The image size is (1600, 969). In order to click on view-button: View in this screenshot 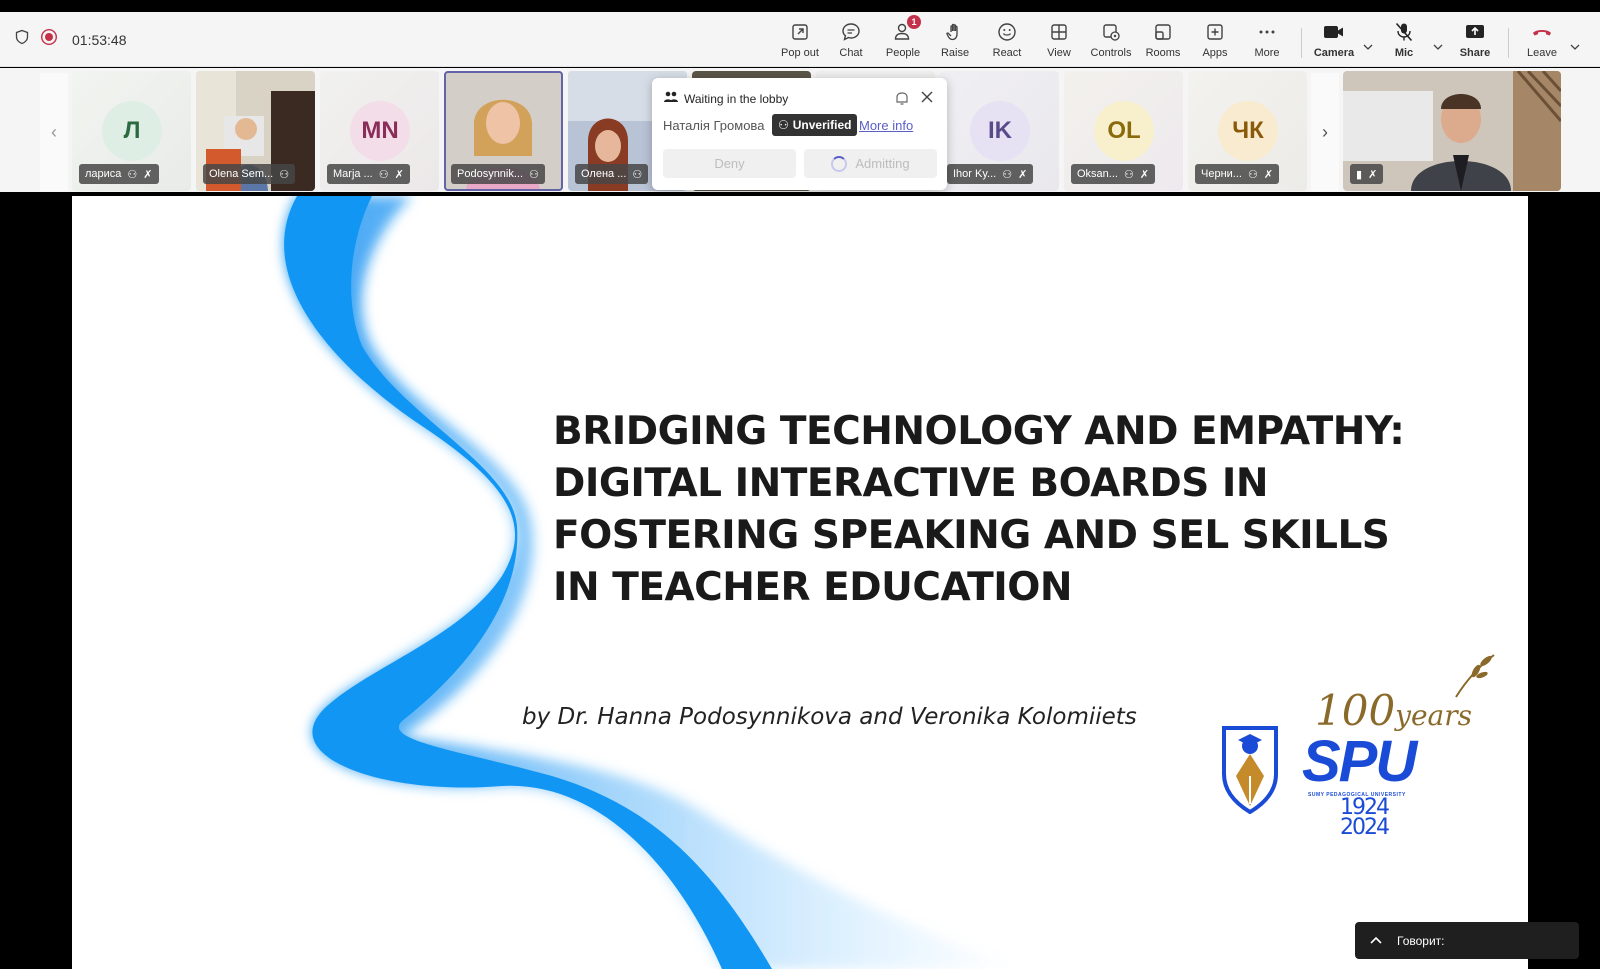, I will do `click(1059, 41)`.